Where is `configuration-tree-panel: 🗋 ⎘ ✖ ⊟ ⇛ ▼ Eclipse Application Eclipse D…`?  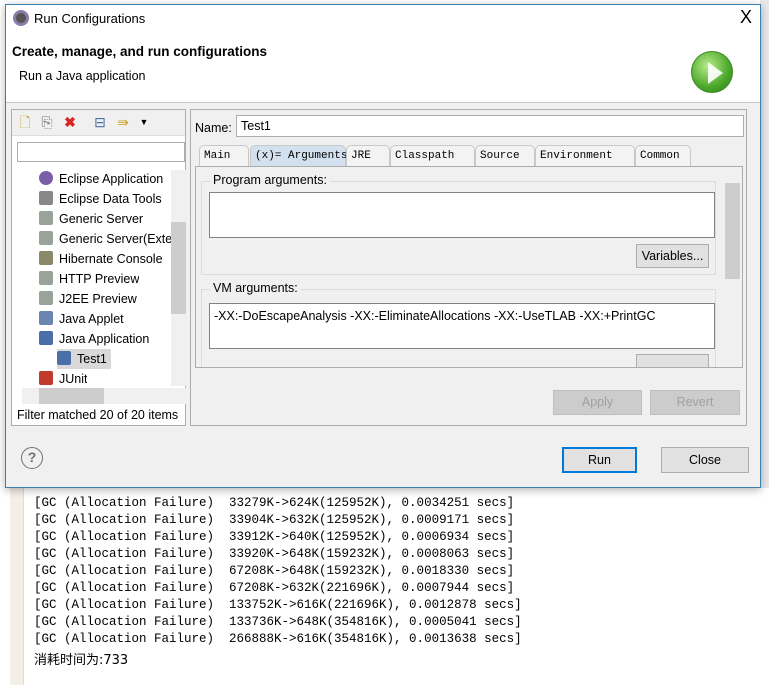 configuration-tree-panel: 🗋 ⎘ ✖ ⊟ ⇛ ▼ Eclipse Application Eclipse D… is located at coordinates (98, 267).